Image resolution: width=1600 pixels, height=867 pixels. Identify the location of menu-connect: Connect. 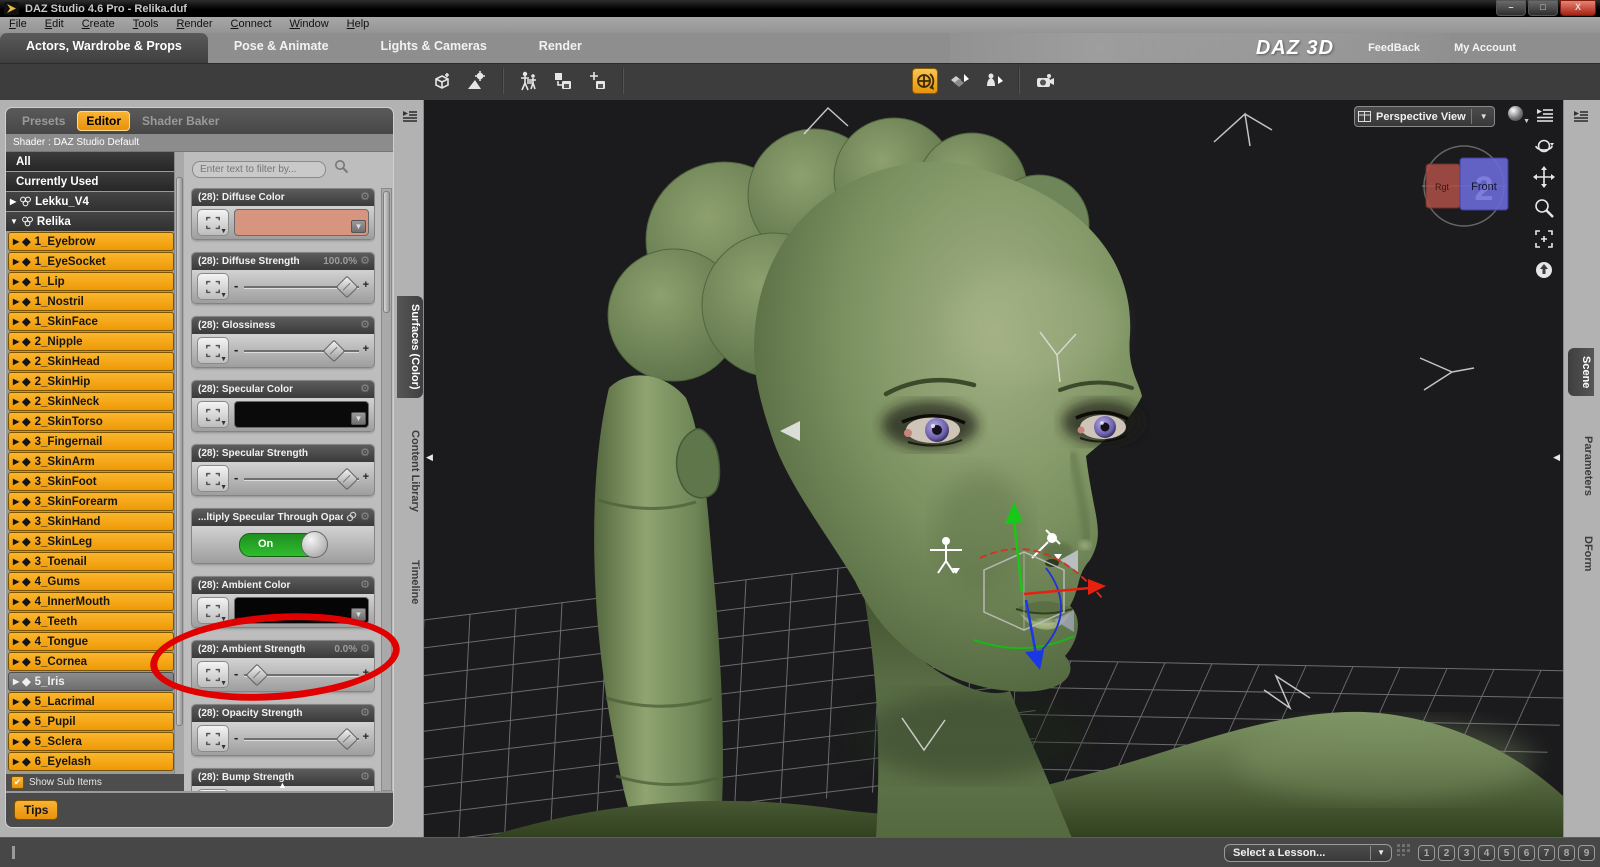
(251, 24).